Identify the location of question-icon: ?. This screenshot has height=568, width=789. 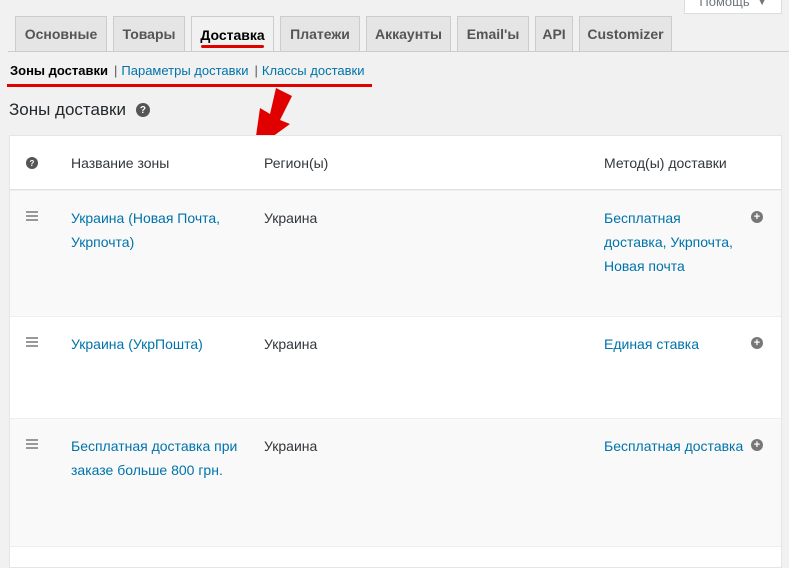
(32, 163).